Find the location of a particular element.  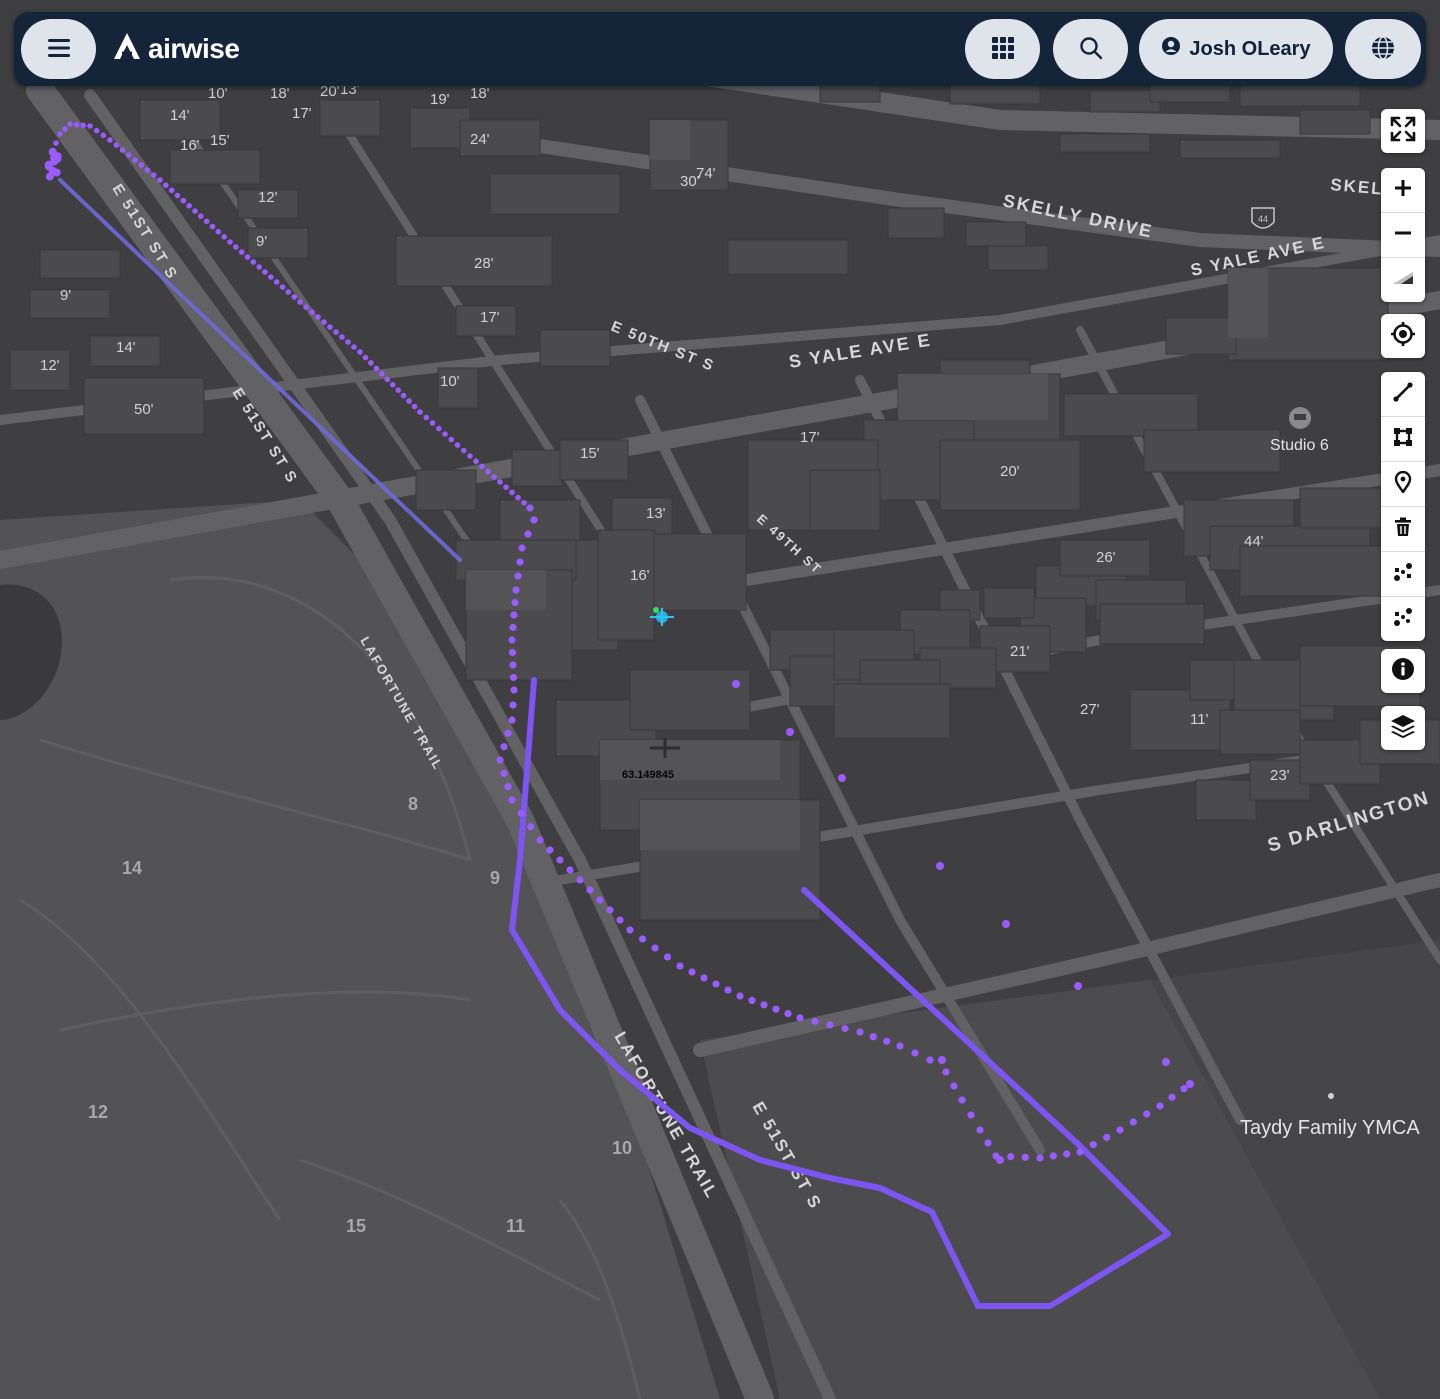

route-button is located at coordinates (1403, 573).